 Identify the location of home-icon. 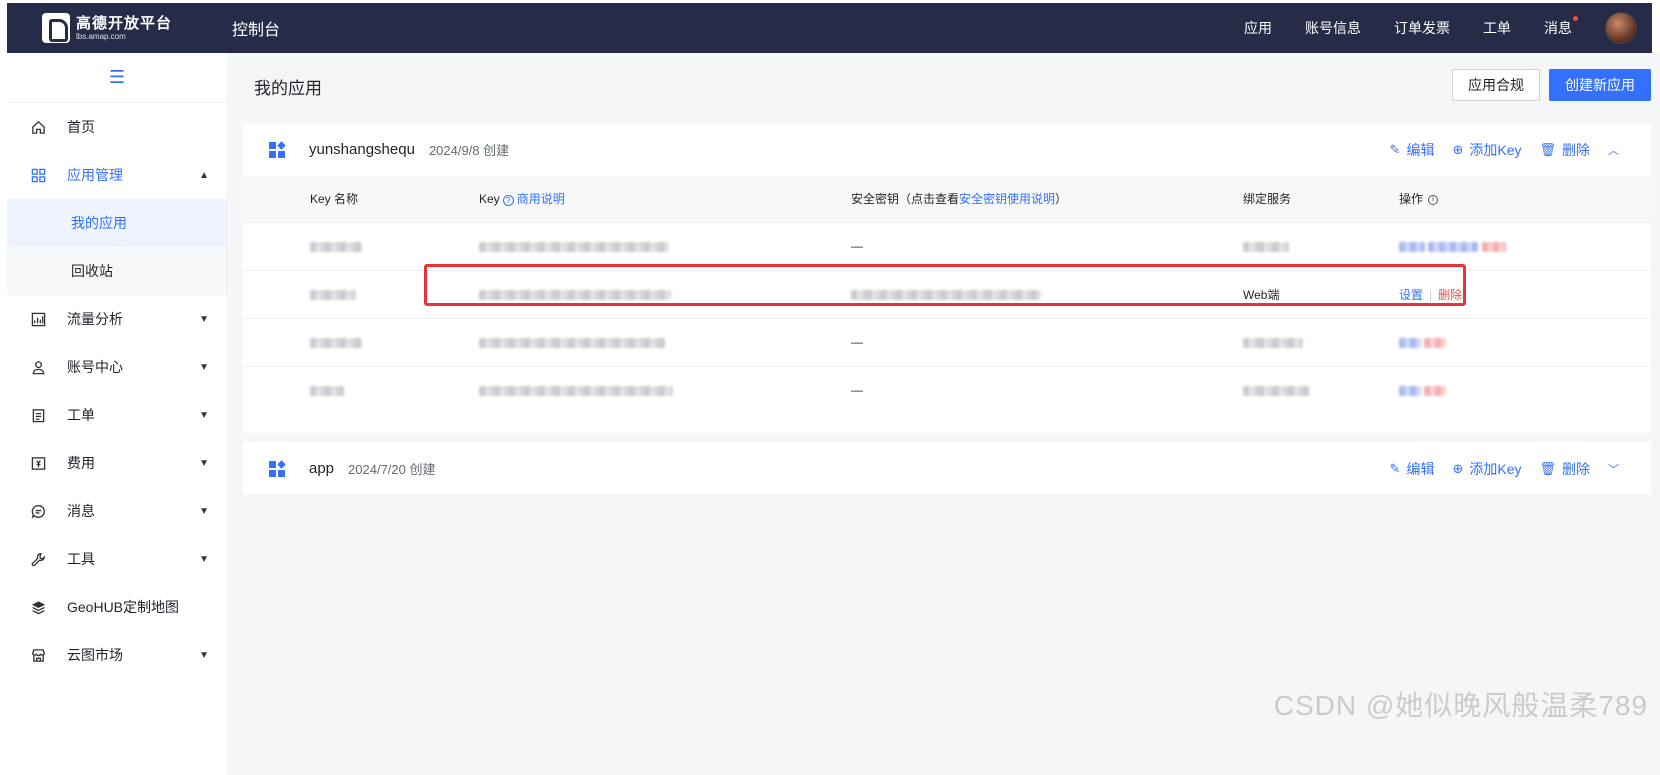
(38, 127).